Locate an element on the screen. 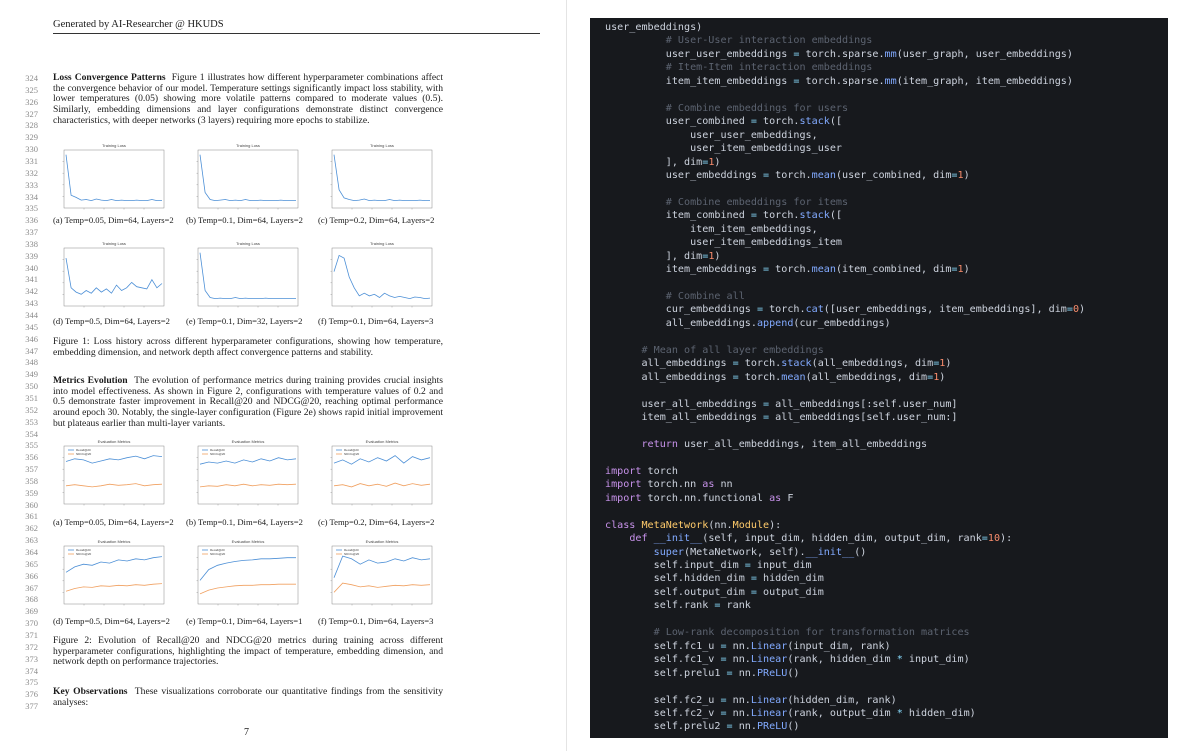  header-rule is located at coordinates (296, 33).